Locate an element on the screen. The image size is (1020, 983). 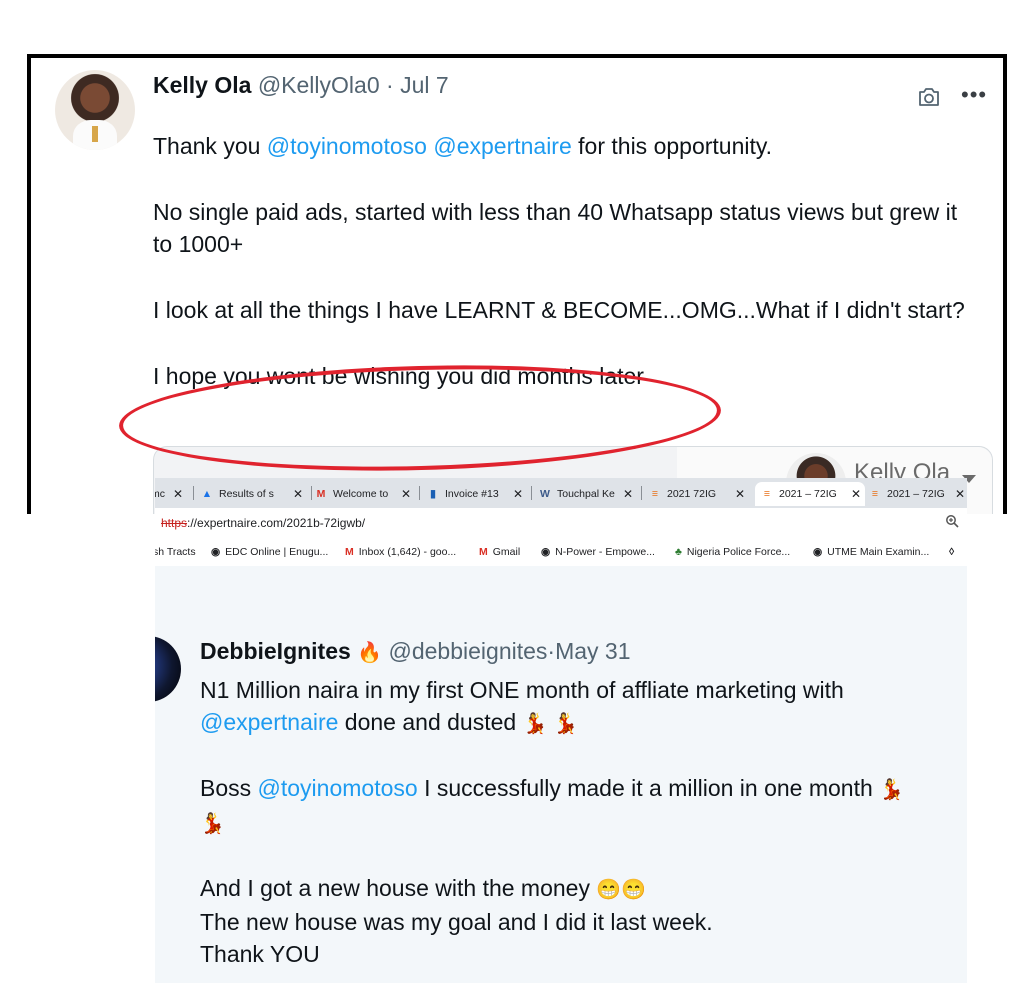
droplet-icon: ◊ is located at coordinates (952, 552).